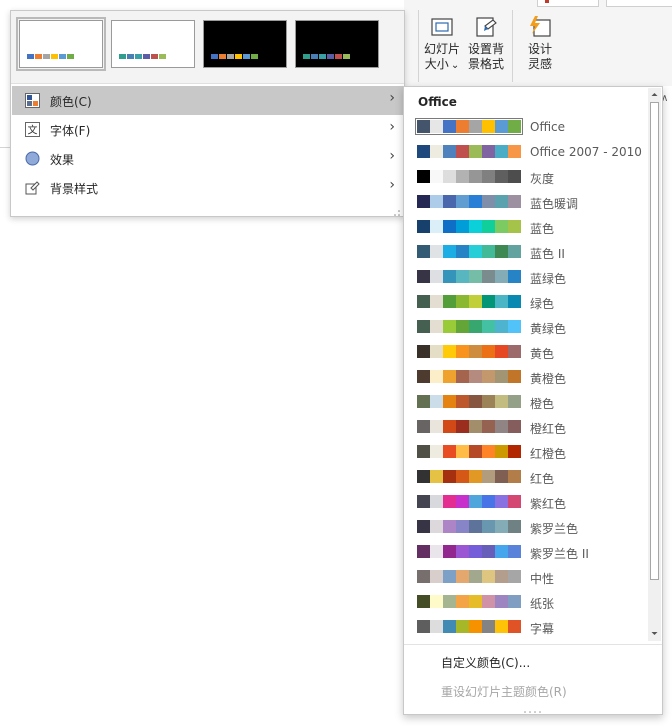 This screenshot has height=726, width=672. Describe the element at coordinates (529, 202) in the screenshot. I see `color-scheme-item: 蓝色暖调` at that location.